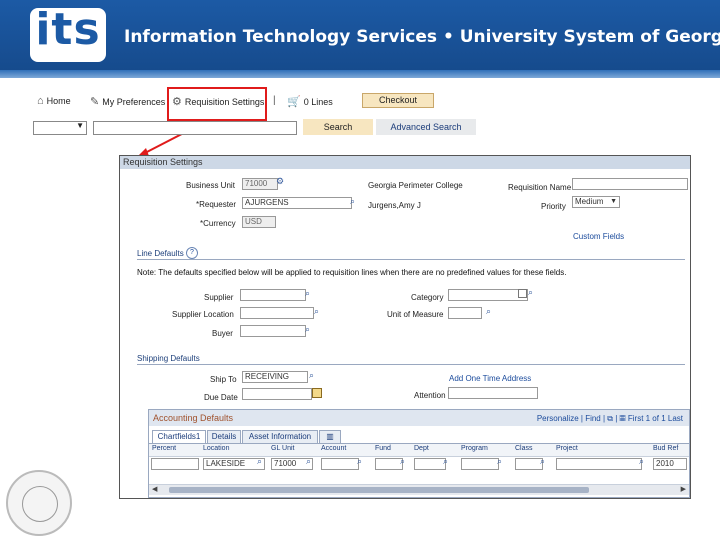  Describe the element at coordinates (426, 127) in the screenshot. I see `advanced-search-link: Advanced Search` at that location.